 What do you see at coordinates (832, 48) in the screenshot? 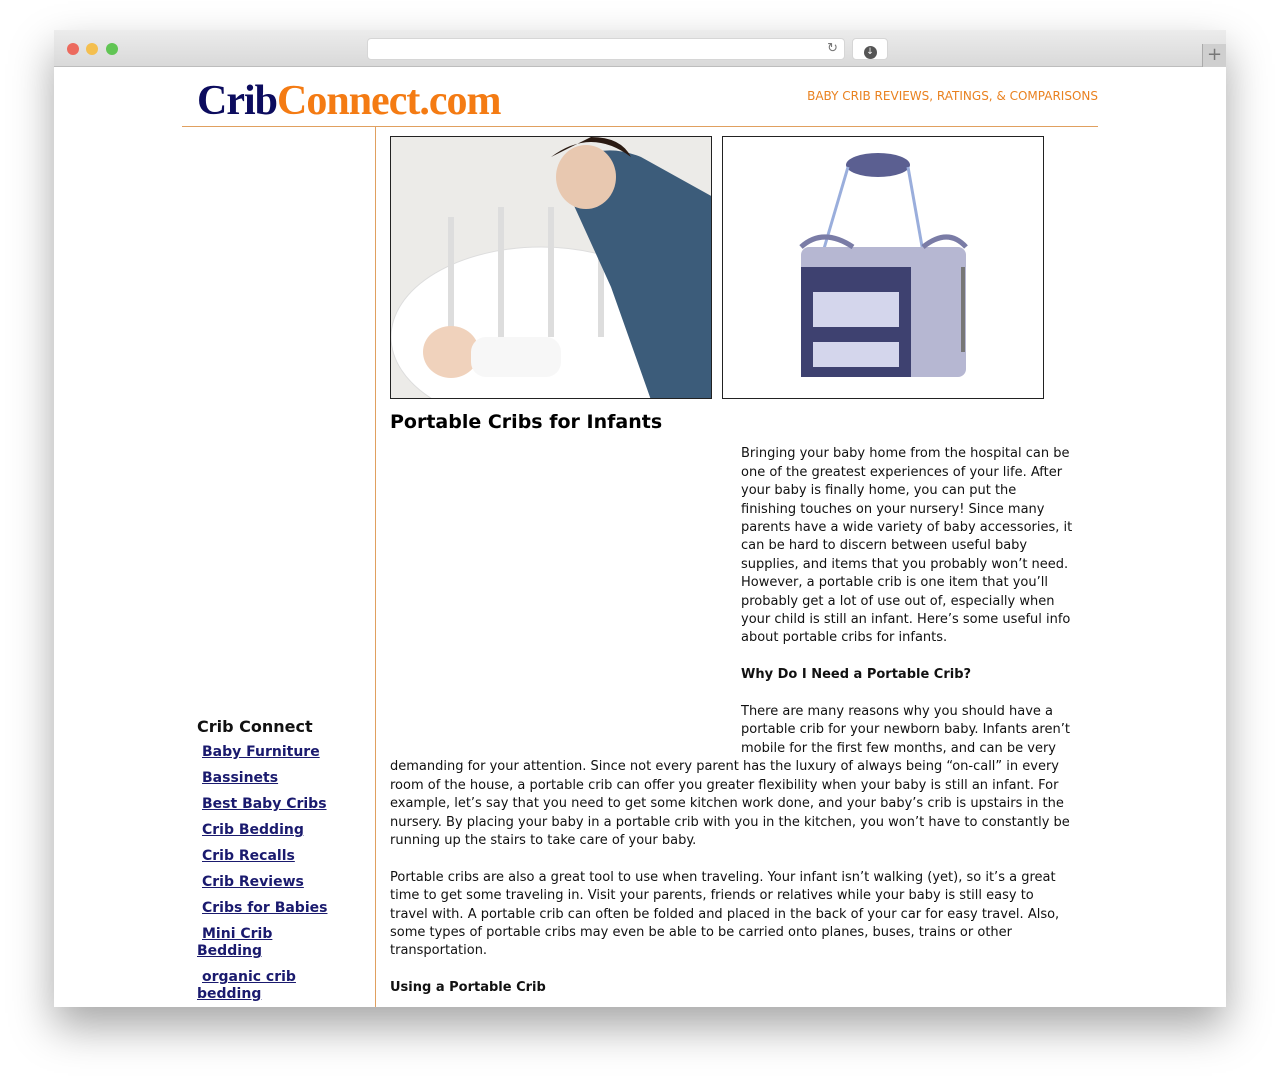
I see `reload-icon: ↻` at bounding box center [832, 48].